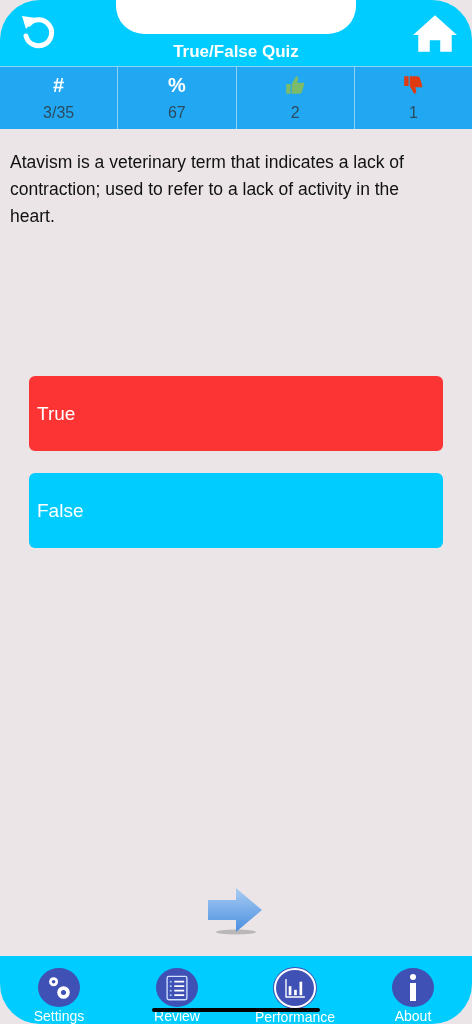  I want to click on stat-value: 3/35, so click(59, 113).